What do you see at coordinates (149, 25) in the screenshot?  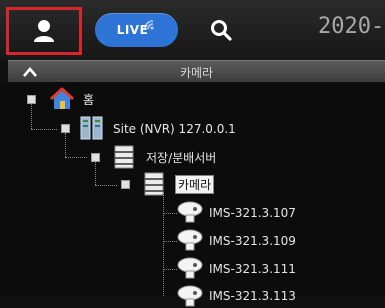 I see `signal-icon` at bounding box center [149, 25].